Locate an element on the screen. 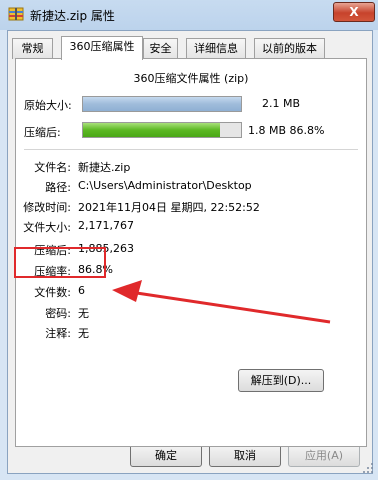  panel-title: 360压缩文件属性 (zip) is located at coordinates (191, 78).